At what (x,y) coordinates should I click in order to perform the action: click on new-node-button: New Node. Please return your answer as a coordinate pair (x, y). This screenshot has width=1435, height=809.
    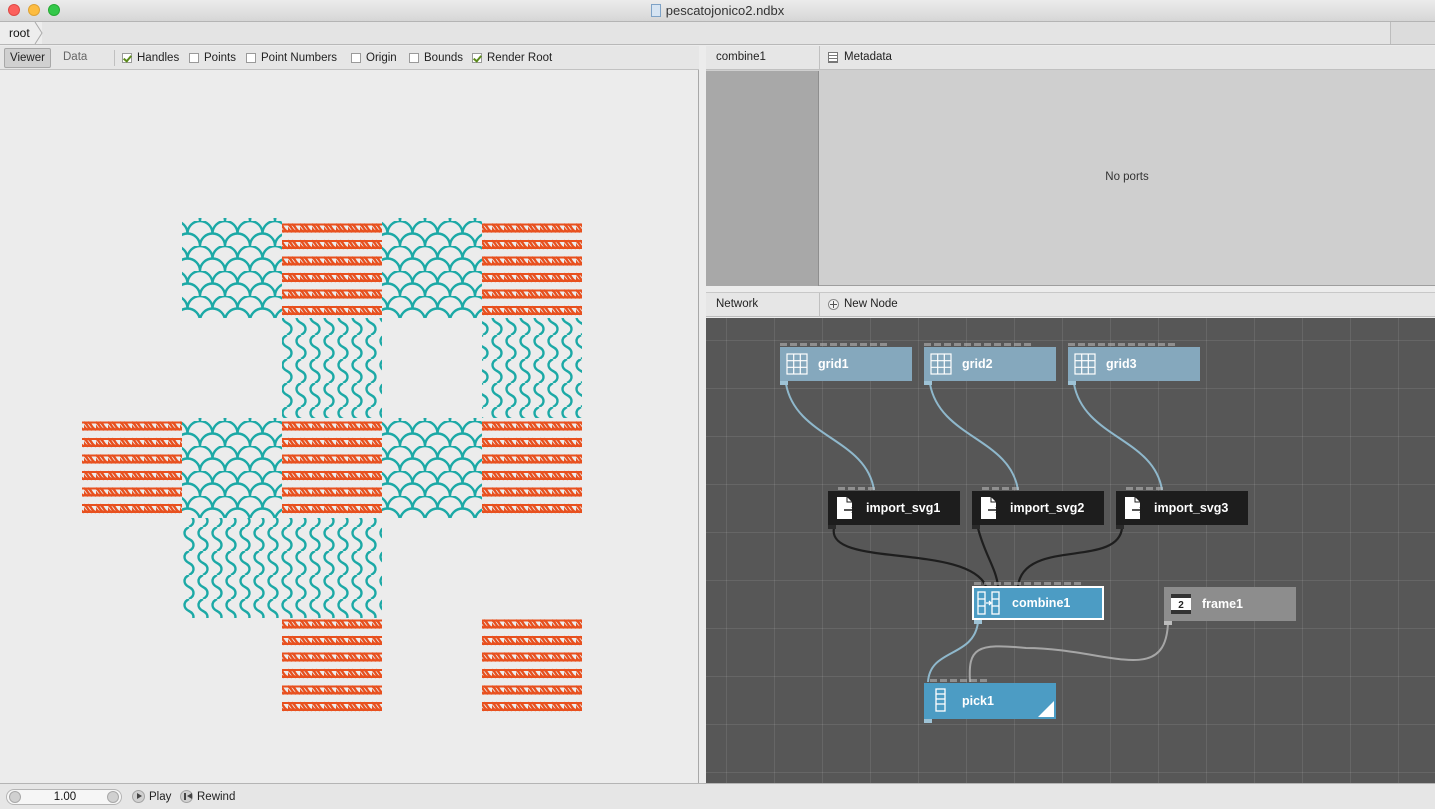
    Looking at the image, I should click on (863, 304).